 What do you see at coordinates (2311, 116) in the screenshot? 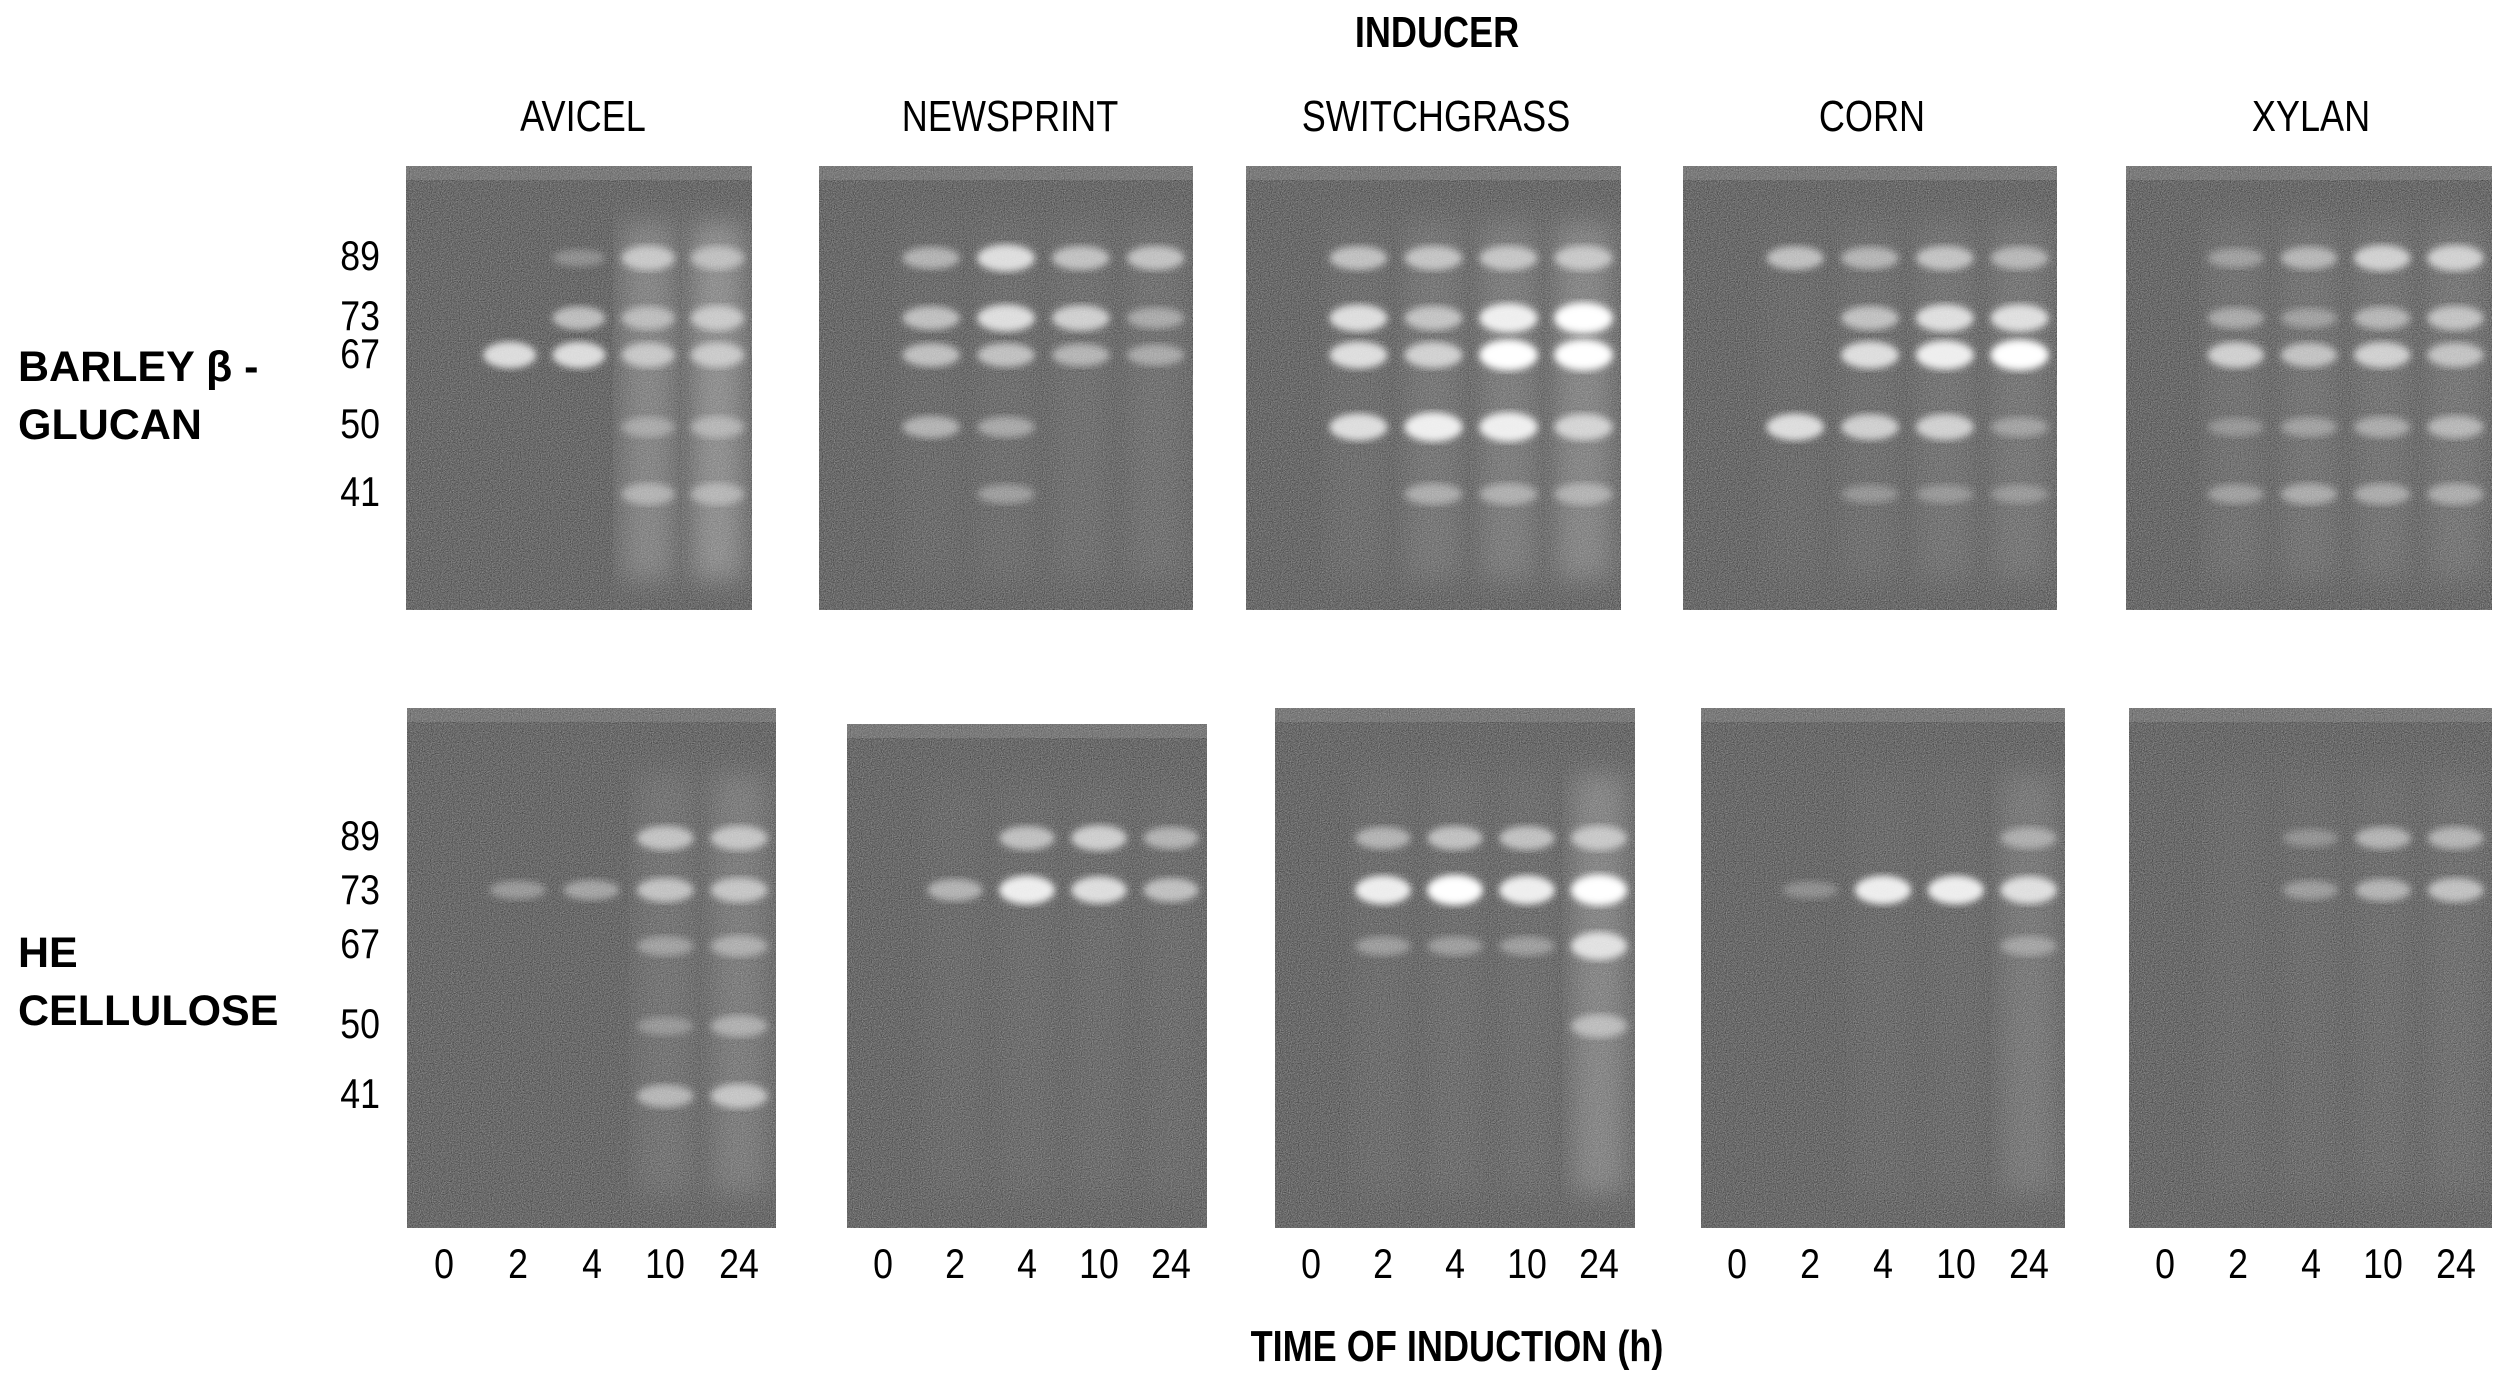
I see `inducer-label-xylan: XYLAN` at bounding box center [2311, 116].